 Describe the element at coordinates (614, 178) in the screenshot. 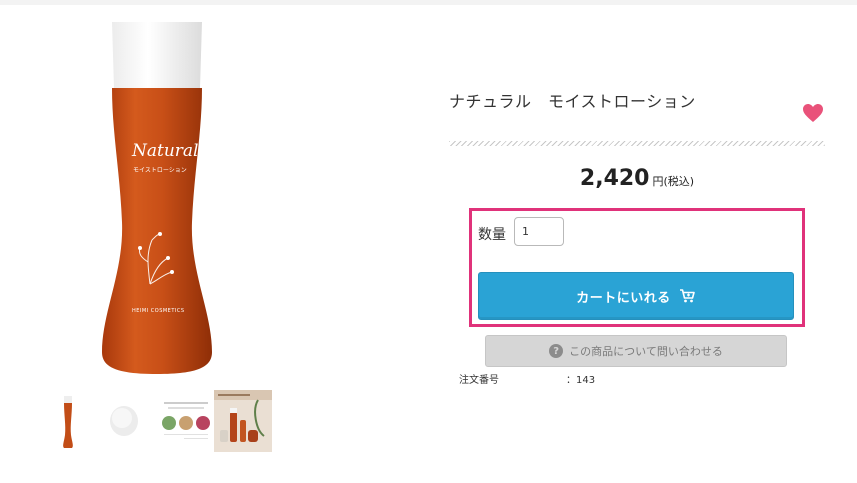

I see `price-value: 2,420` at that location.